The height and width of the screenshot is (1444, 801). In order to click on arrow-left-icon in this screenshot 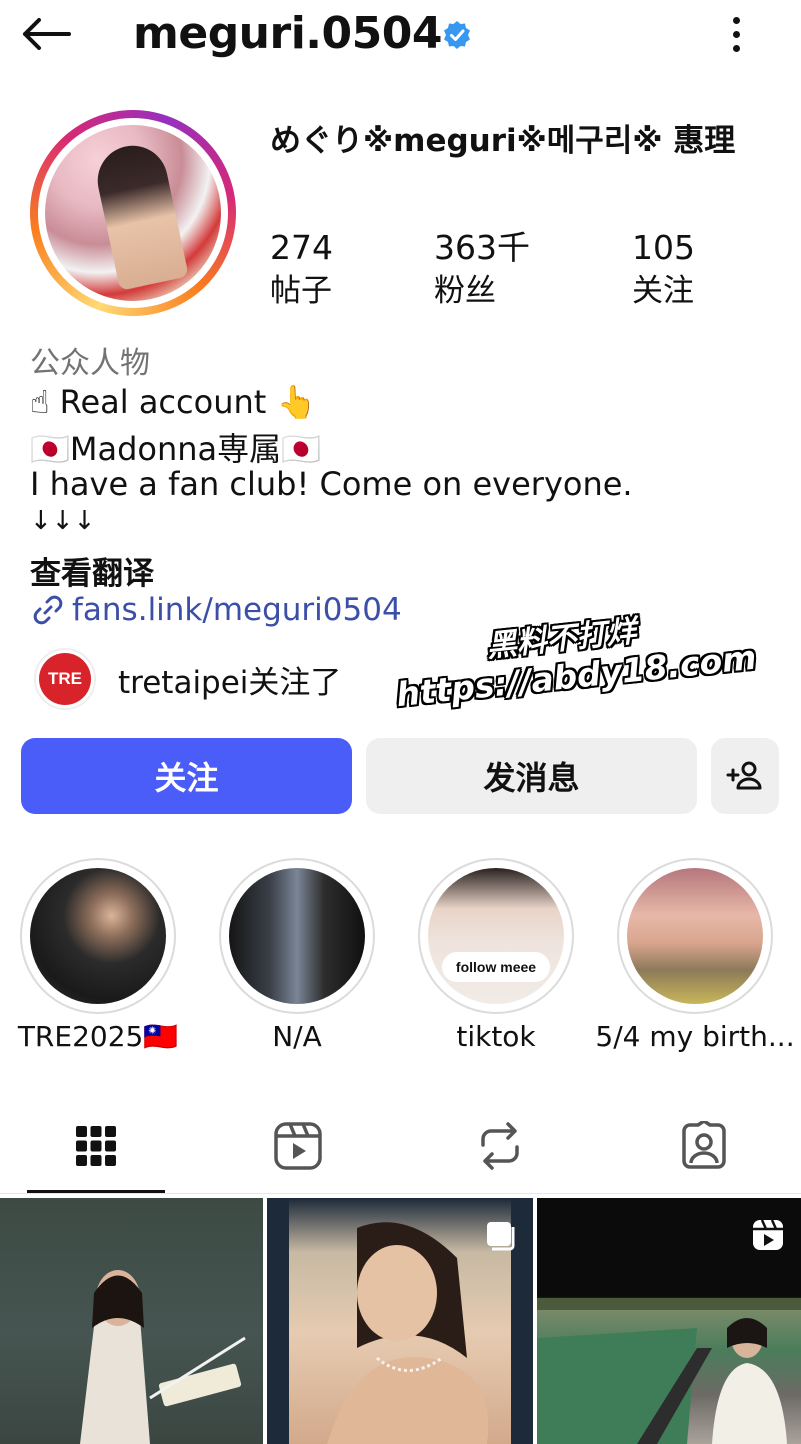, I will do `click(47, 34)`.